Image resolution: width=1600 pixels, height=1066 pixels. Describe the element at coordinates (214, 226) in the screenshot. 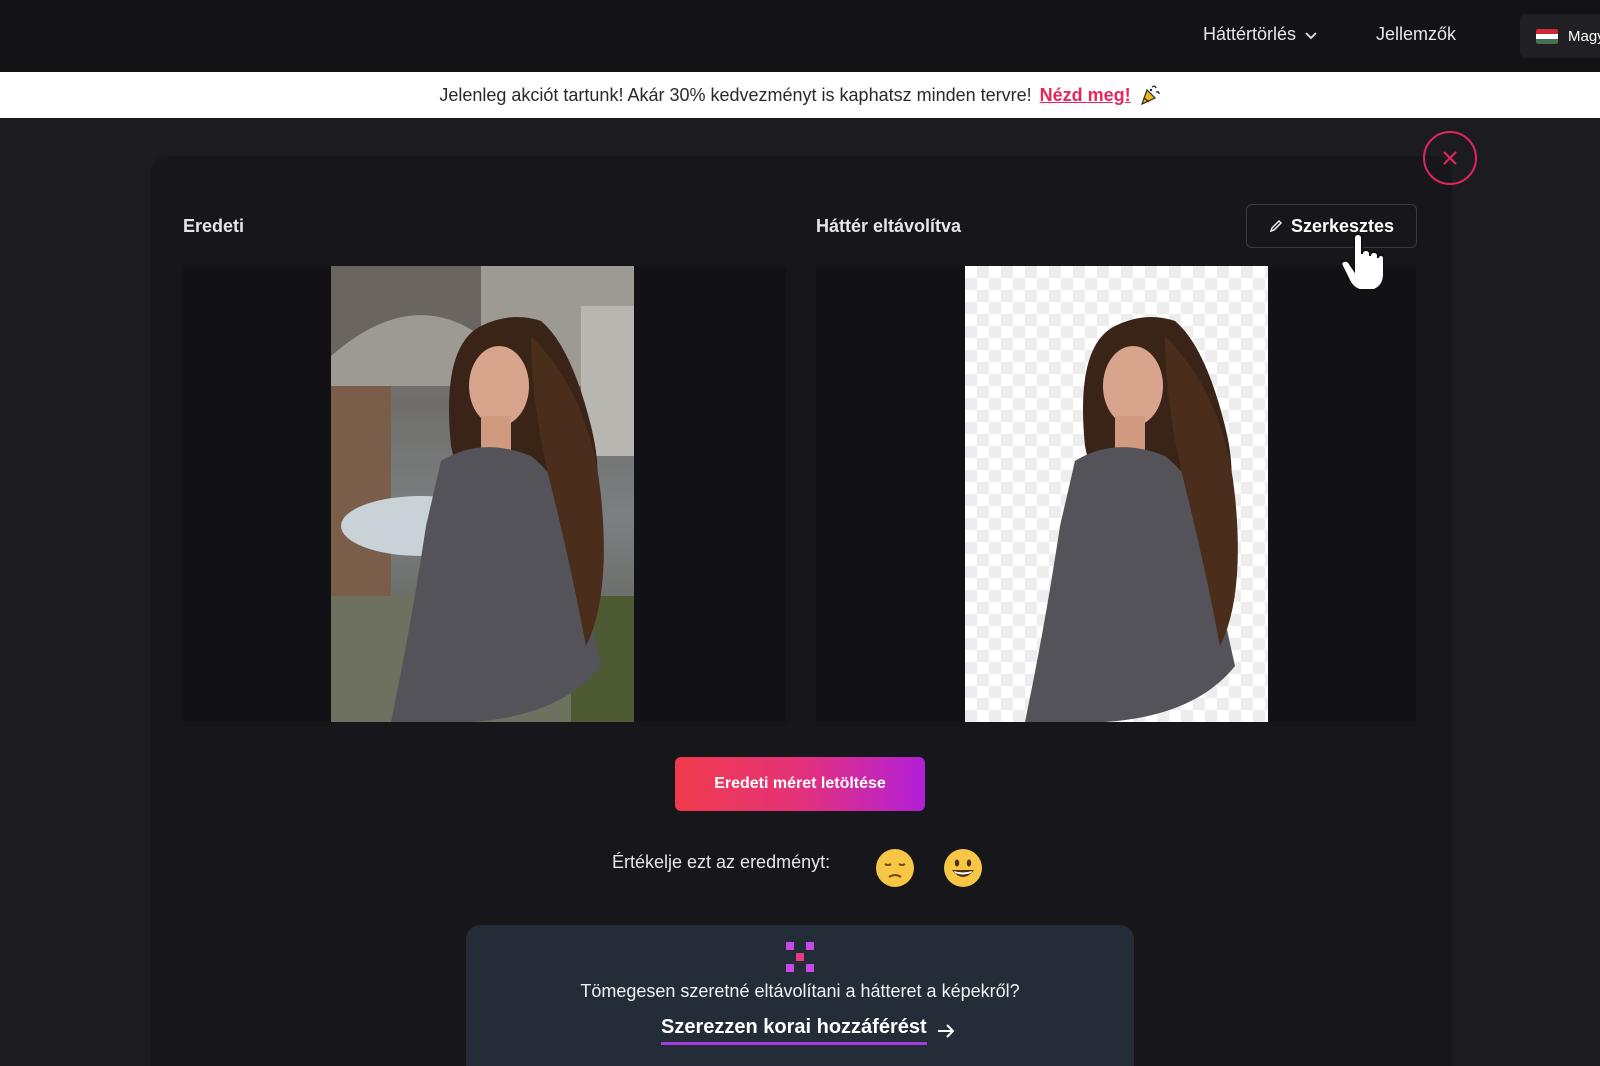

I see `original-label: Eredeti` at that location.